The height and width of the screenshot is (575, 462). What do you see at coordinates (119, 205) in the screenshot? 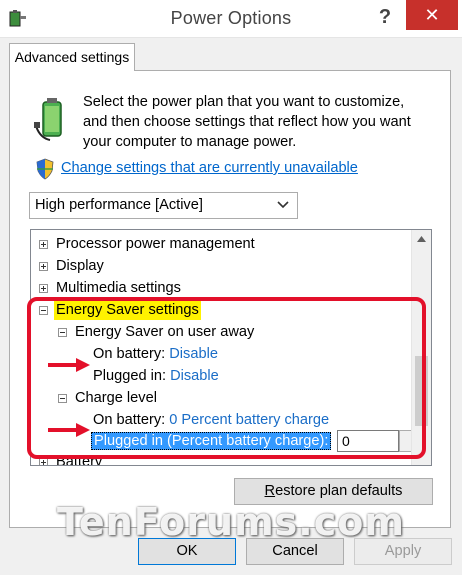
I see `selected-plan: High performance [Active]` at bounding box center [119, 205].